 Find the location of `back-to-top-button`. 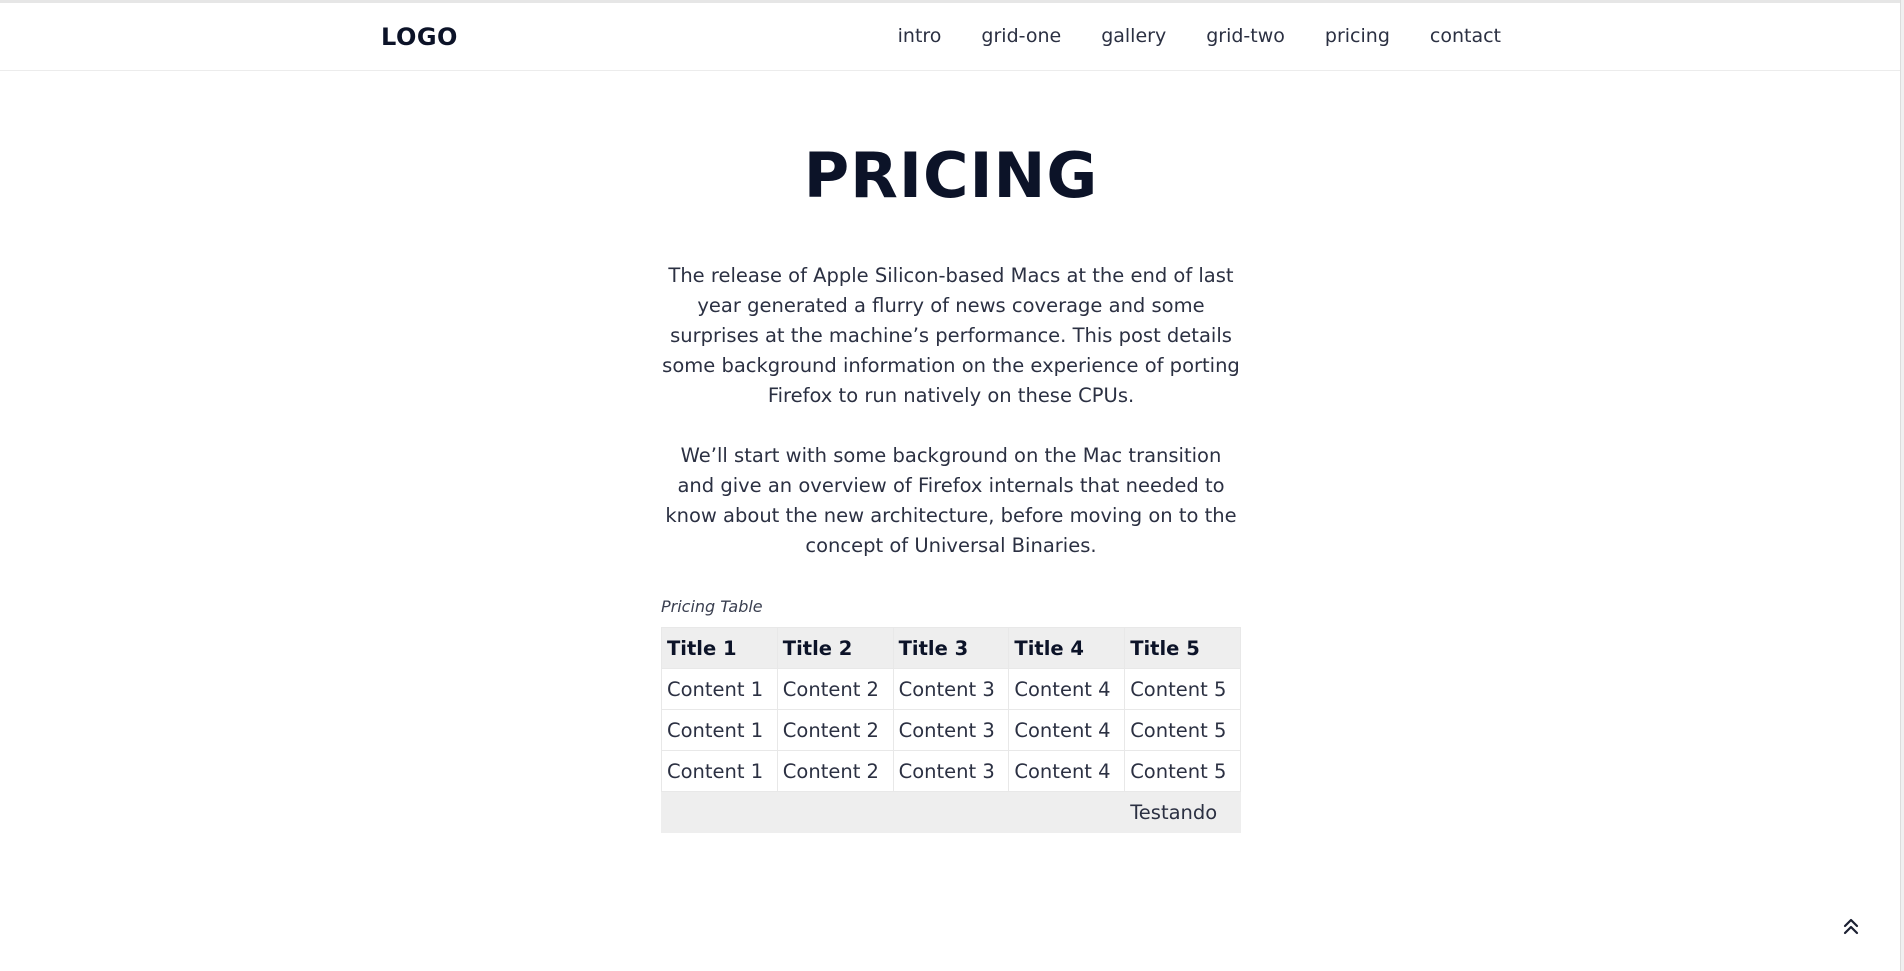

back-to-top-button is located at coordinates (1851, 926).